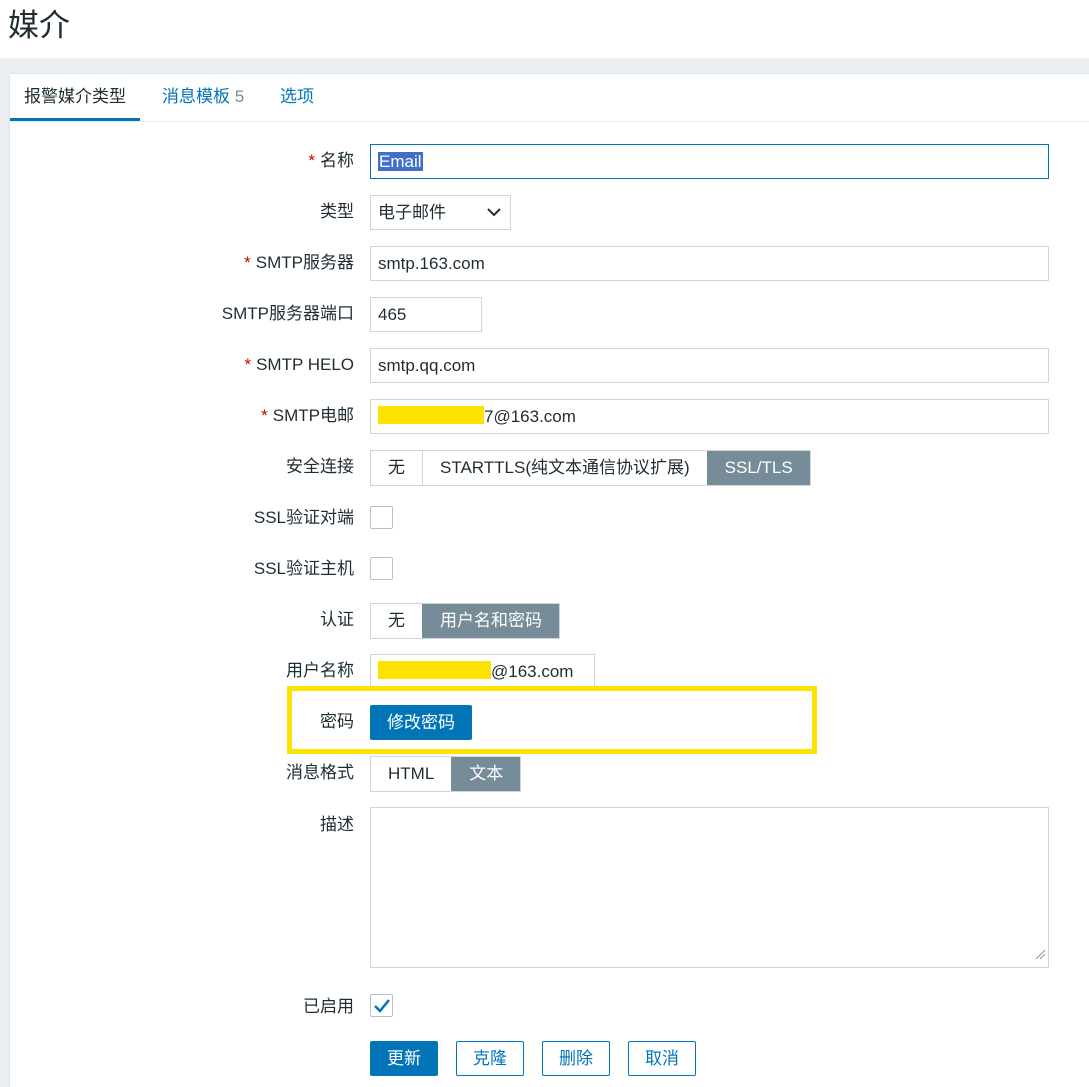 This screenshot has height=1087, width=1089. What do you see at coordinates (490, 621) in the screenshot?
I see `auth-option-username-password: 用户名和密码` at bounding box center [490, 621].